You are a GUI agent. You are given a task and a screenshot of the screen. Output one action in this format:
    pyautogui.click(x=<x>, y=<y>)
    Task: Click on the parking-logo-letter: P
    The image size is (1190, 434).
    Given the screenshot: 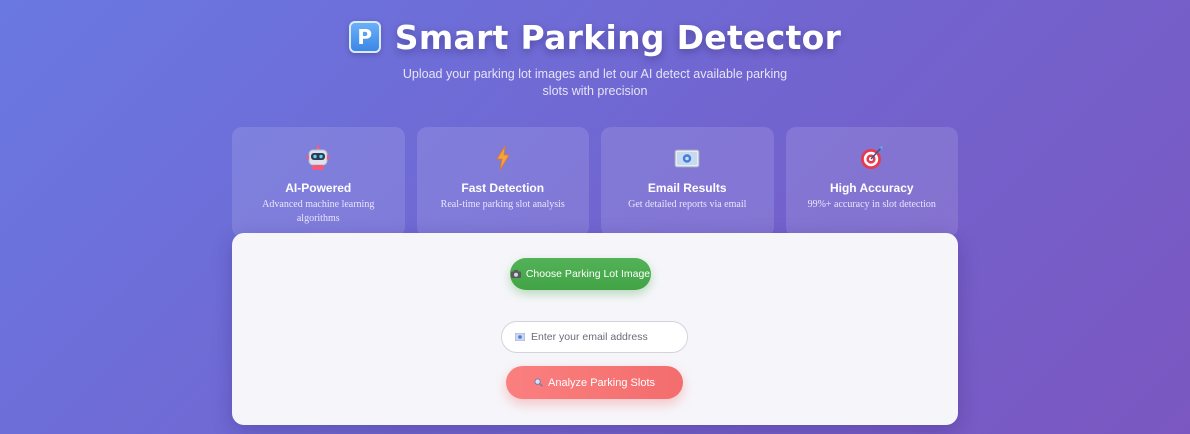 What is the action you would take?
    pyautogui.click(x=365, y=37)
    